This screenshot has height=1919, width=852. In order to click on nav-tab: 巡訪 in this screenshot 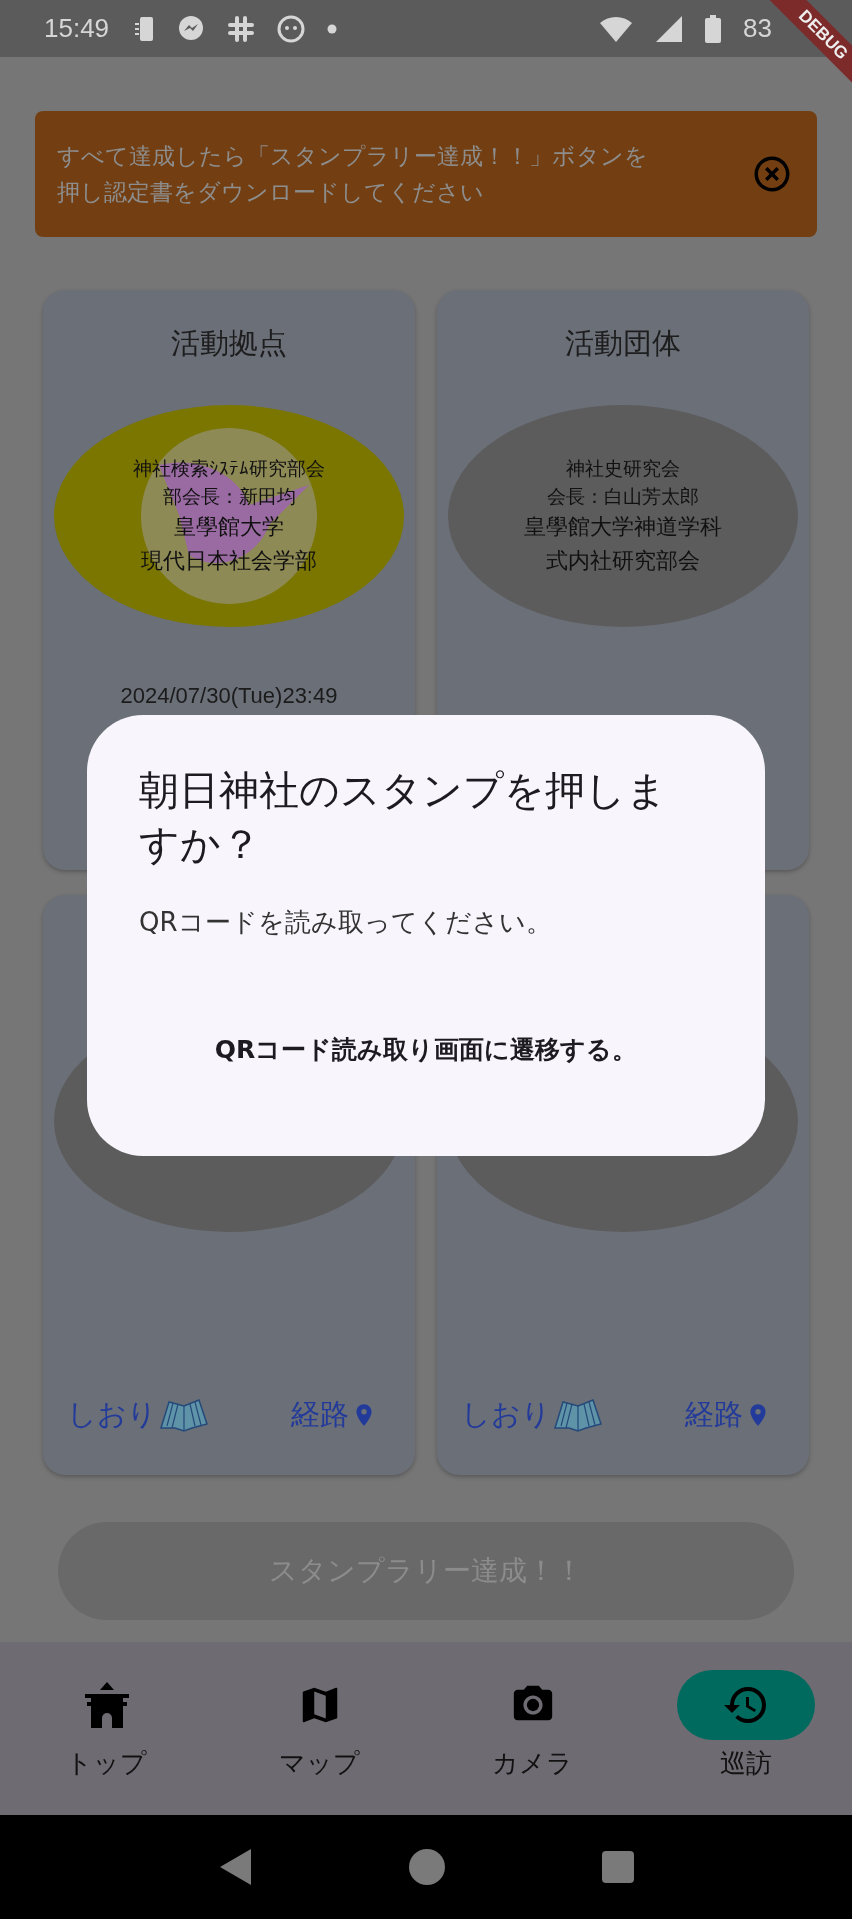, I will do `click(745, 1728)`.